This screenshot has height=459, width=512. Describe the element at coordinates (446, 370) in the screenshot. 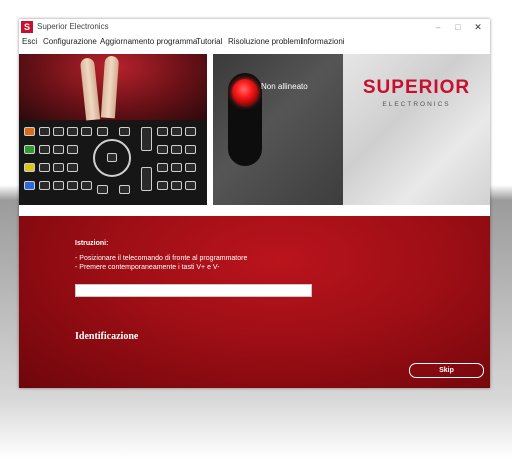

I see `skip-button: Skip` at that location.